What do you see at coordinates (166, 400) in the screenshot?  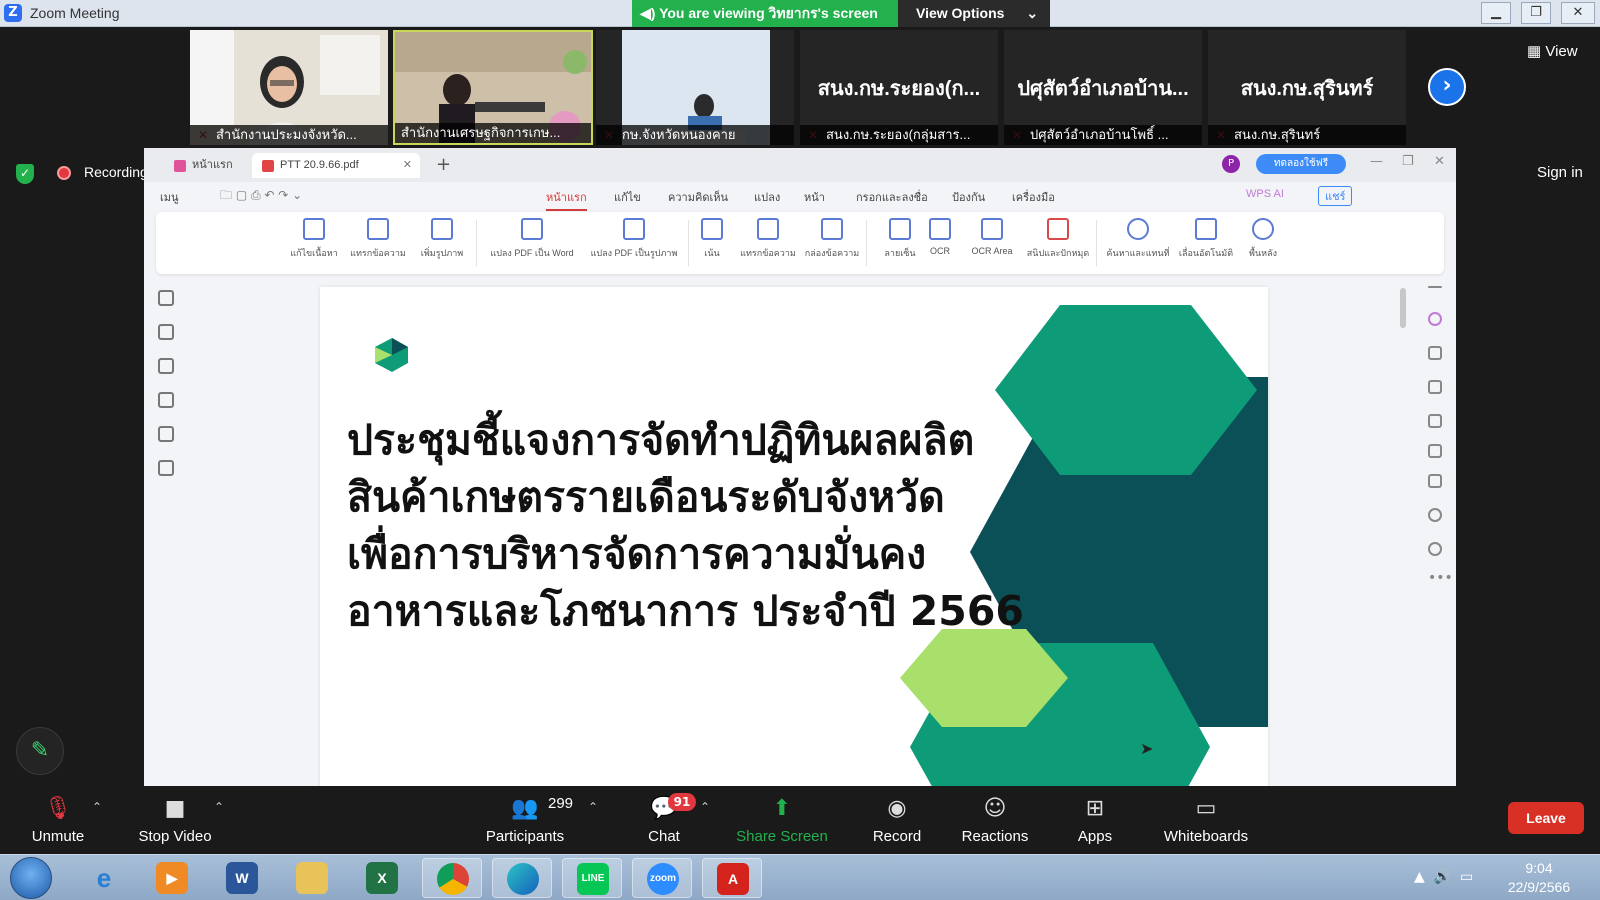 I see `attachment-icon` at bounding box center [166, 400].